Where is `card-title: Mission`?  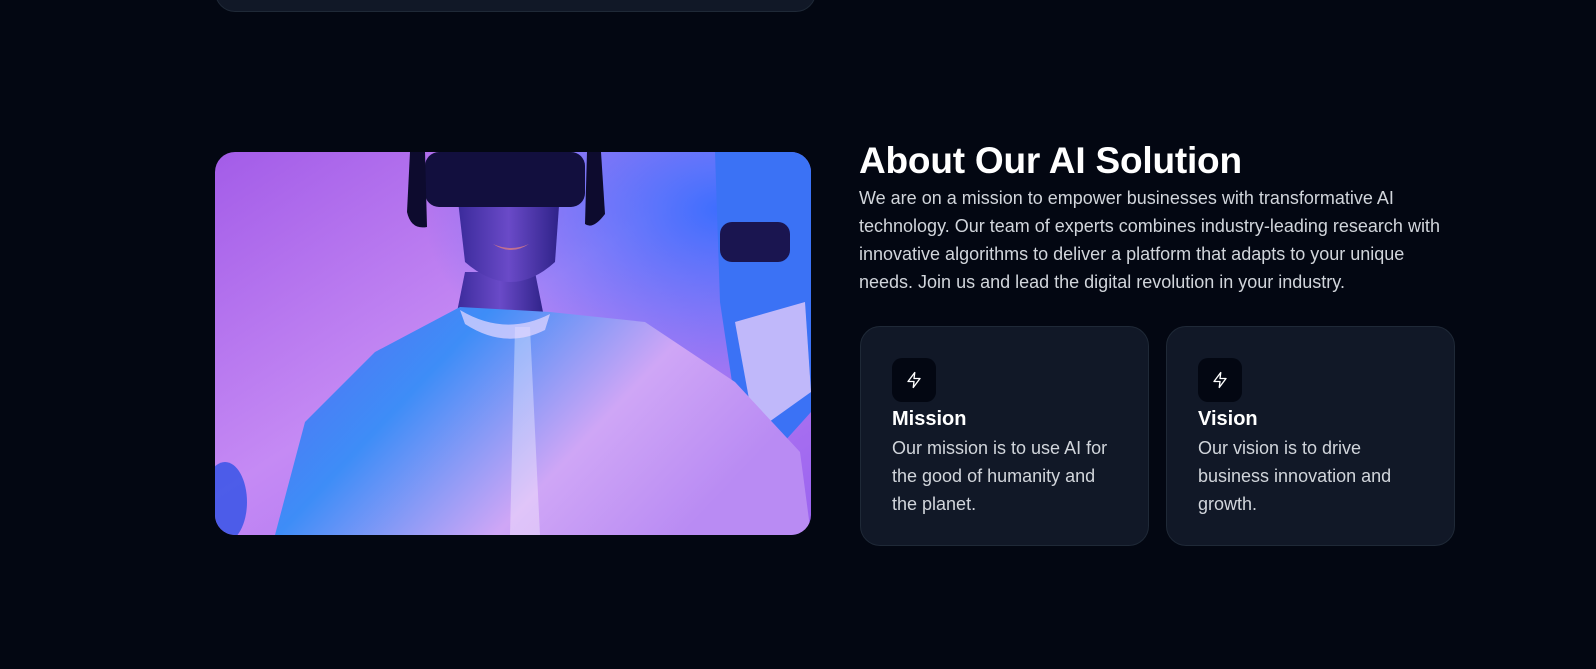 card-title: Mission is located at coordinates (929, 419).